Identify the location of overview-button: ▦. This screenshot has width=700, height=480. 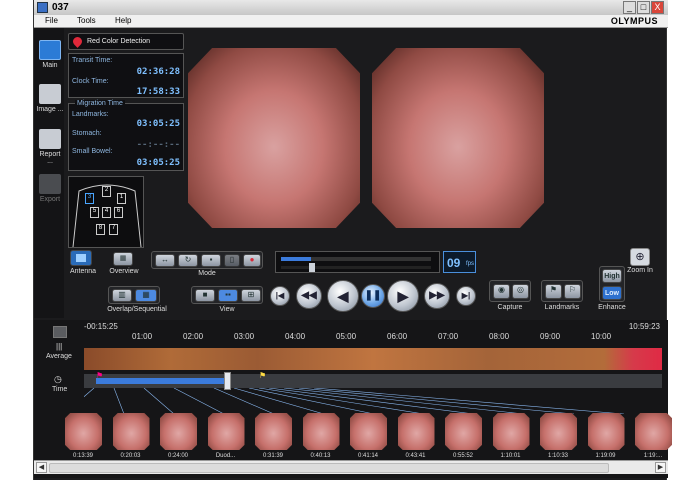
(123, 259).